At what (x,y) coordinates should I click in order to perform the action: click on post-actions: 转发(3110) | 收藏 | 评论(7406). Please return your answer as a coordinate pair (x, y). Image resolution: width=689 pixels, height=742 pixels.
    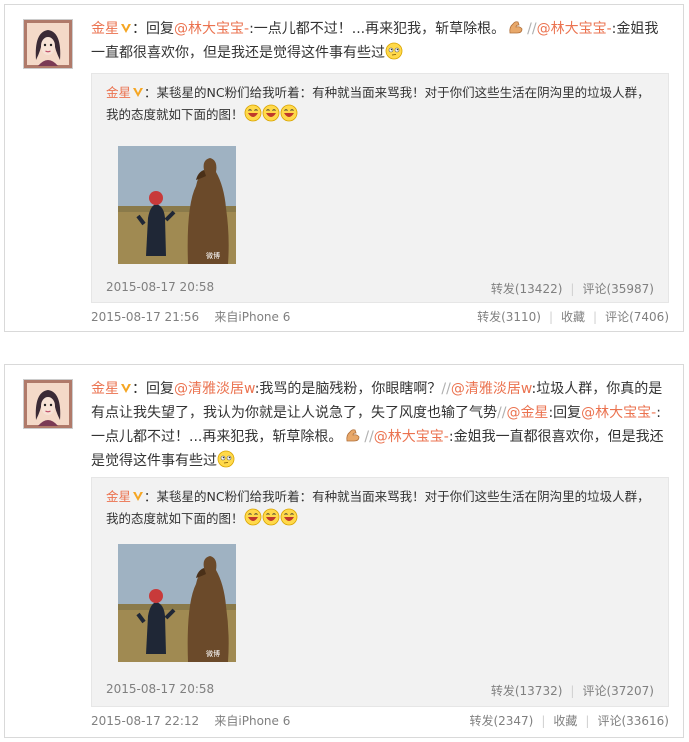
    Looking at the image, I should click on (573, 316).